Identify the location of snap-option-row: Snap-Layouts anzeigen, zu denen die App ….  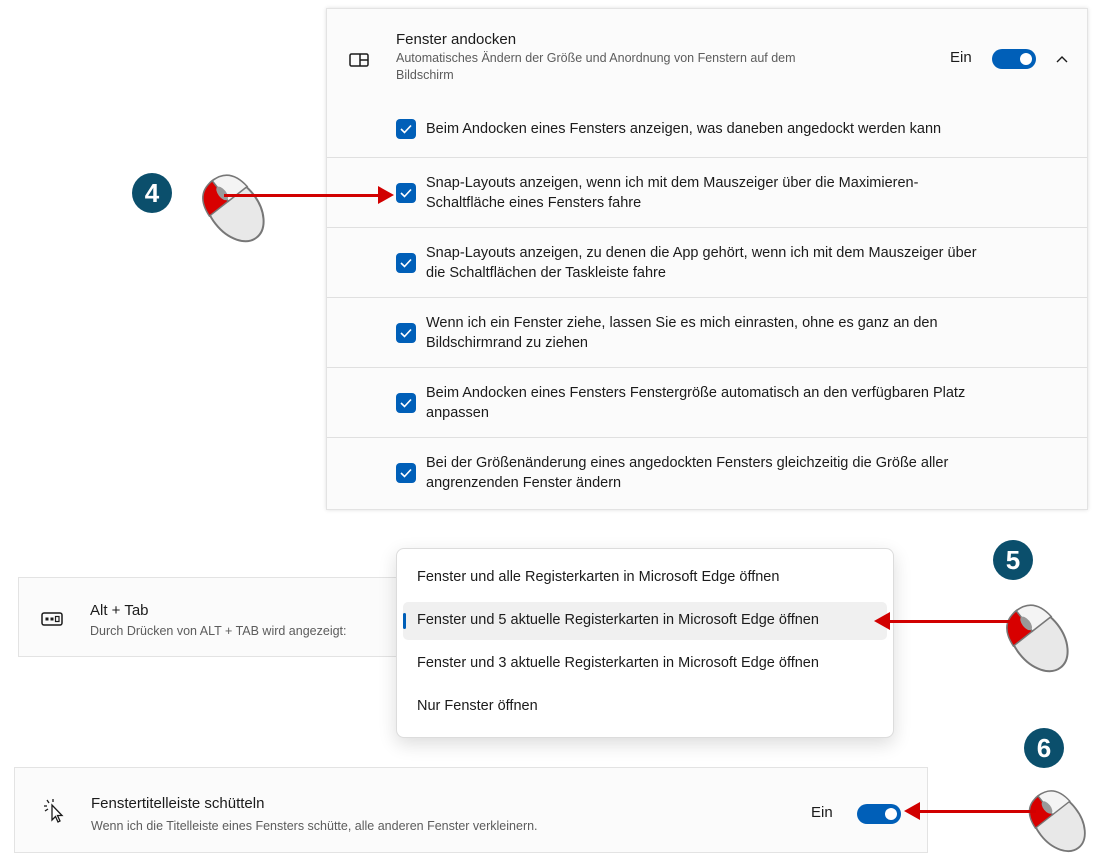
(707, 263).